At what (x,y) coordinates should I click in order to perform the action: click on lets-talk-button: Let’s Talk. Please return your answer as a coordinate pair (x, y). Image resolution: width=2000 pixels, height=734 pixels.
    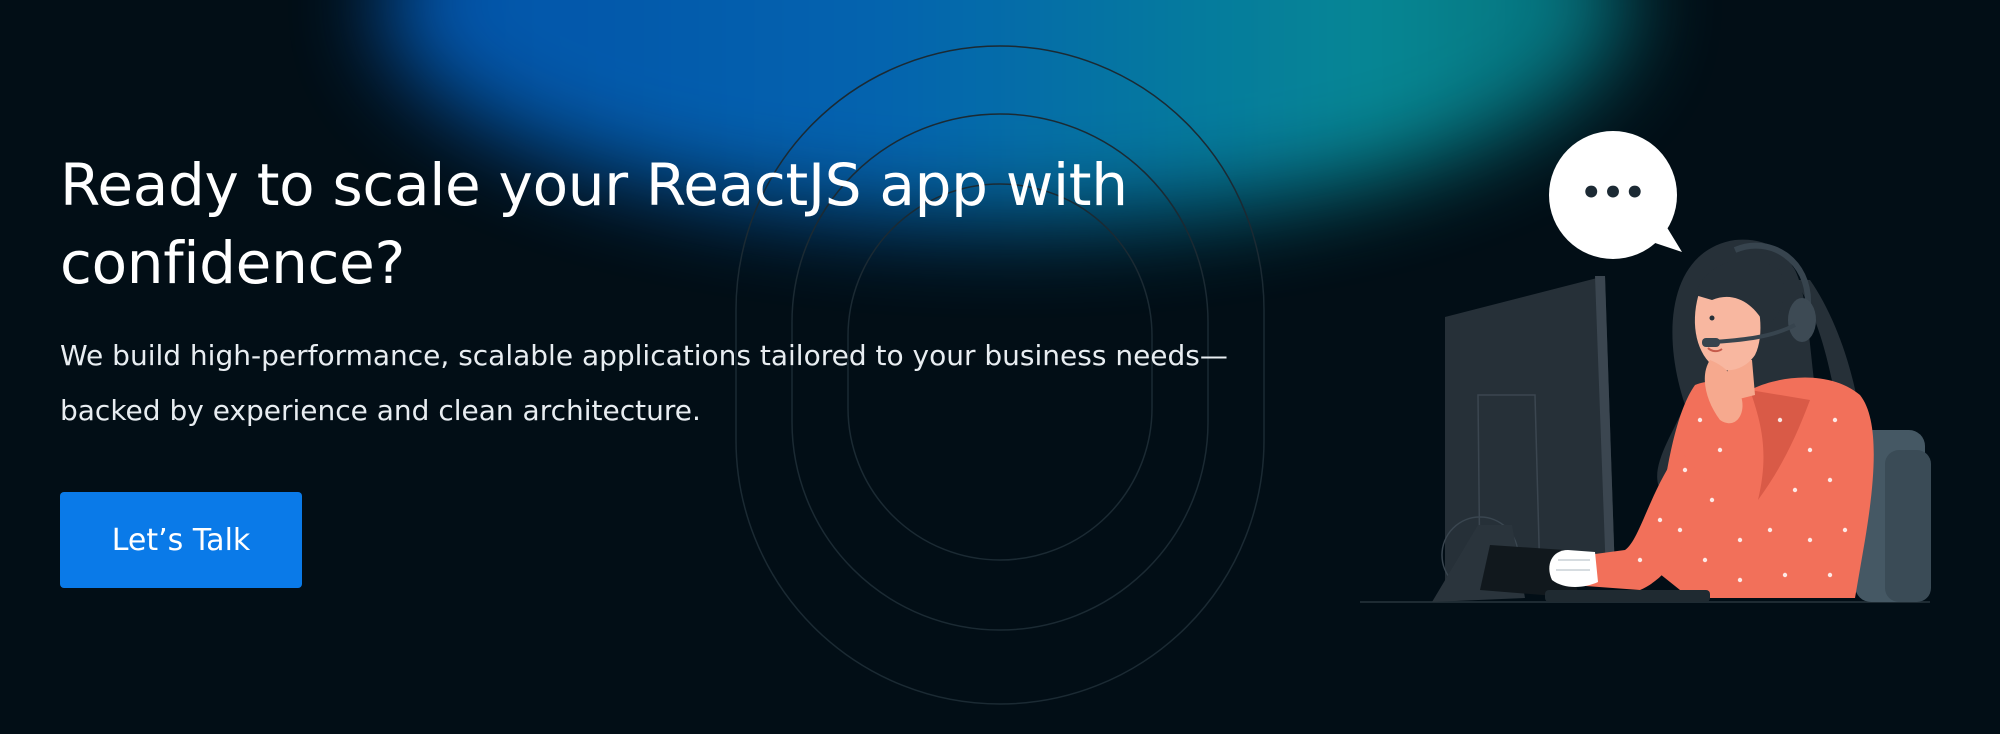
    Looking at the image, I should click on (181, 540).